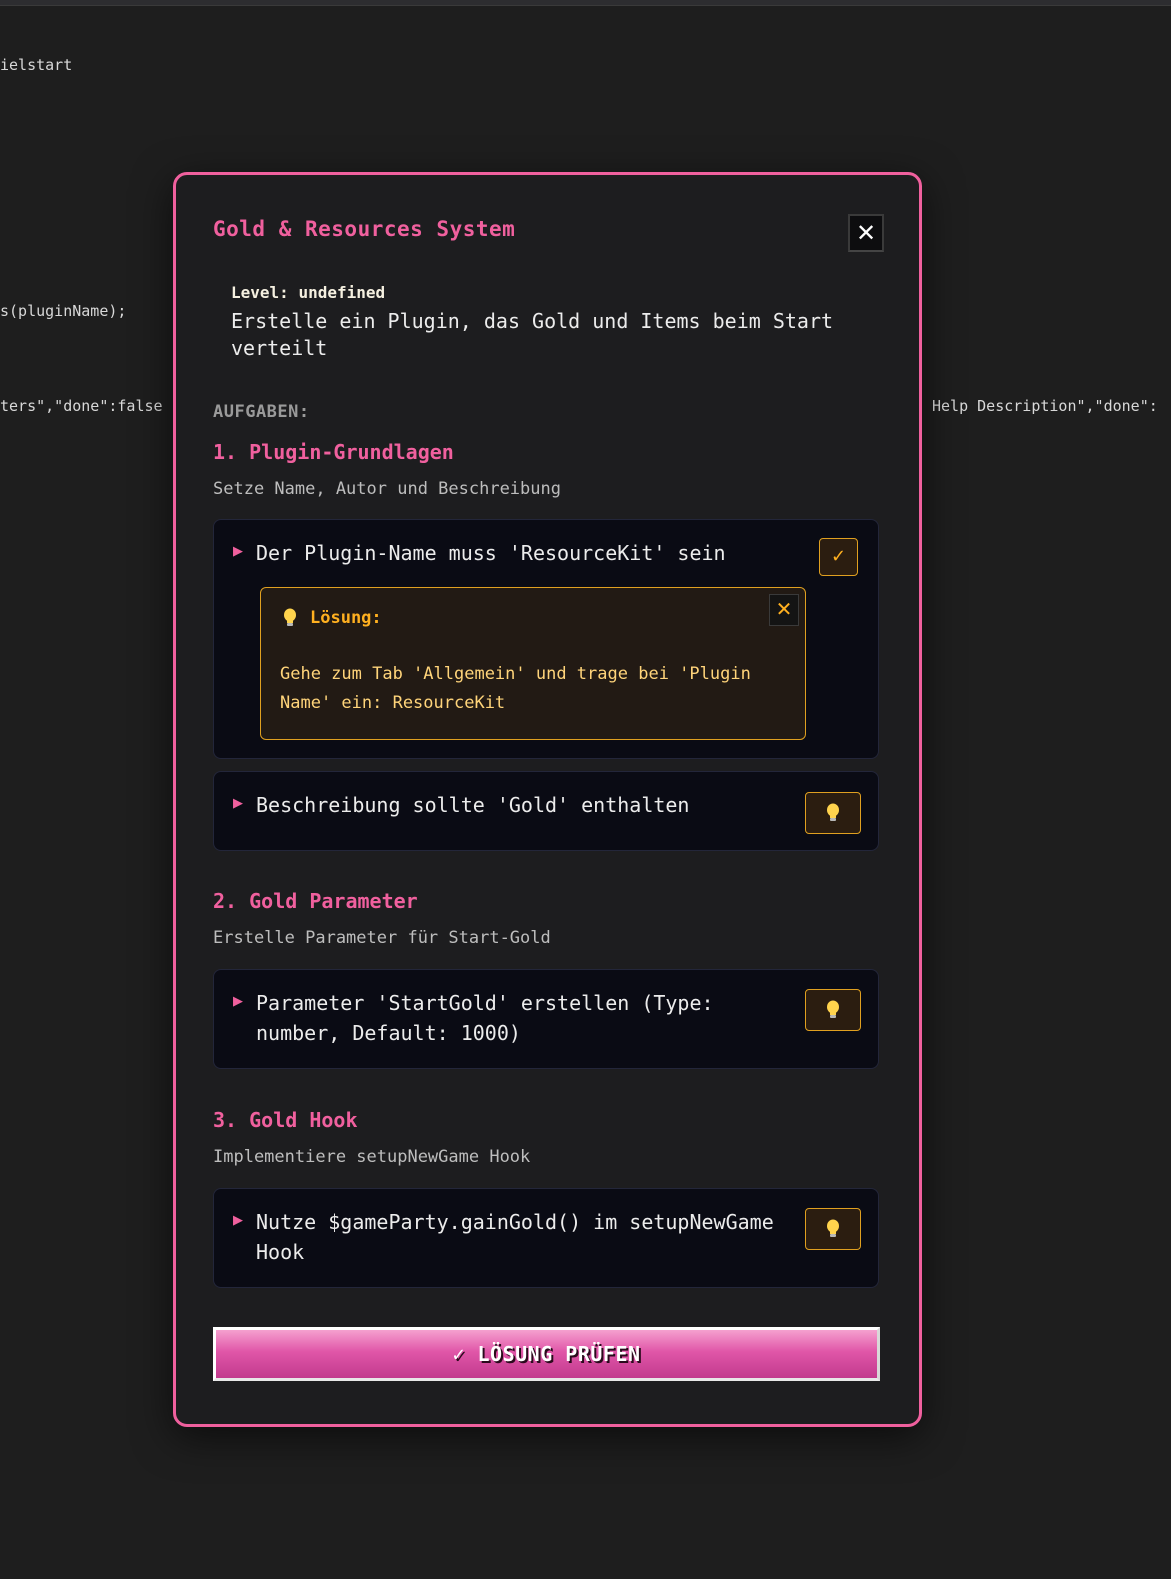 The height and width of the screenshot is (1579, 1171). I want to click on task-done-check-button: ✓, so click(838, 557).